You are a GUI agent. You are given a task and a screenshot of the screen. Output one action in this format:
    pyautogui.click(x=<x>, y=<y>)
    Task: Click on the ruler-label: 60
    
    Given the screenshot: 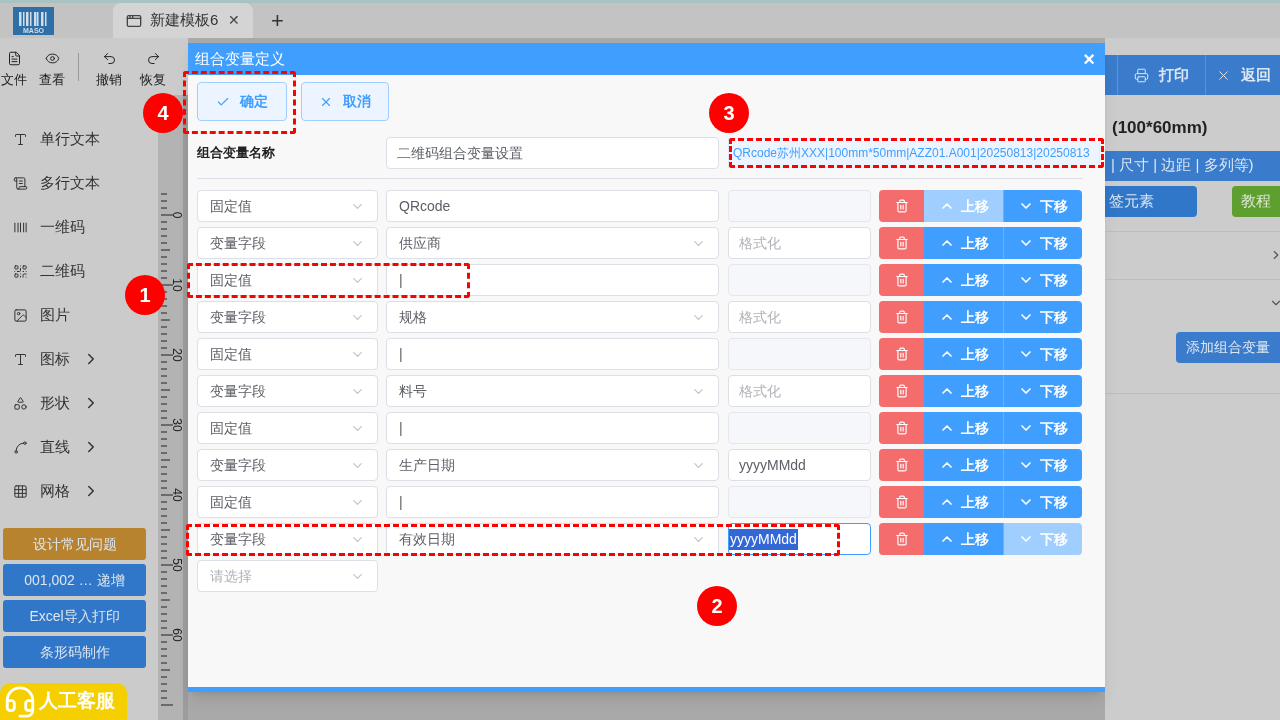 What is the action you would take?
    pyautogui.click(x=176, y=635)
    